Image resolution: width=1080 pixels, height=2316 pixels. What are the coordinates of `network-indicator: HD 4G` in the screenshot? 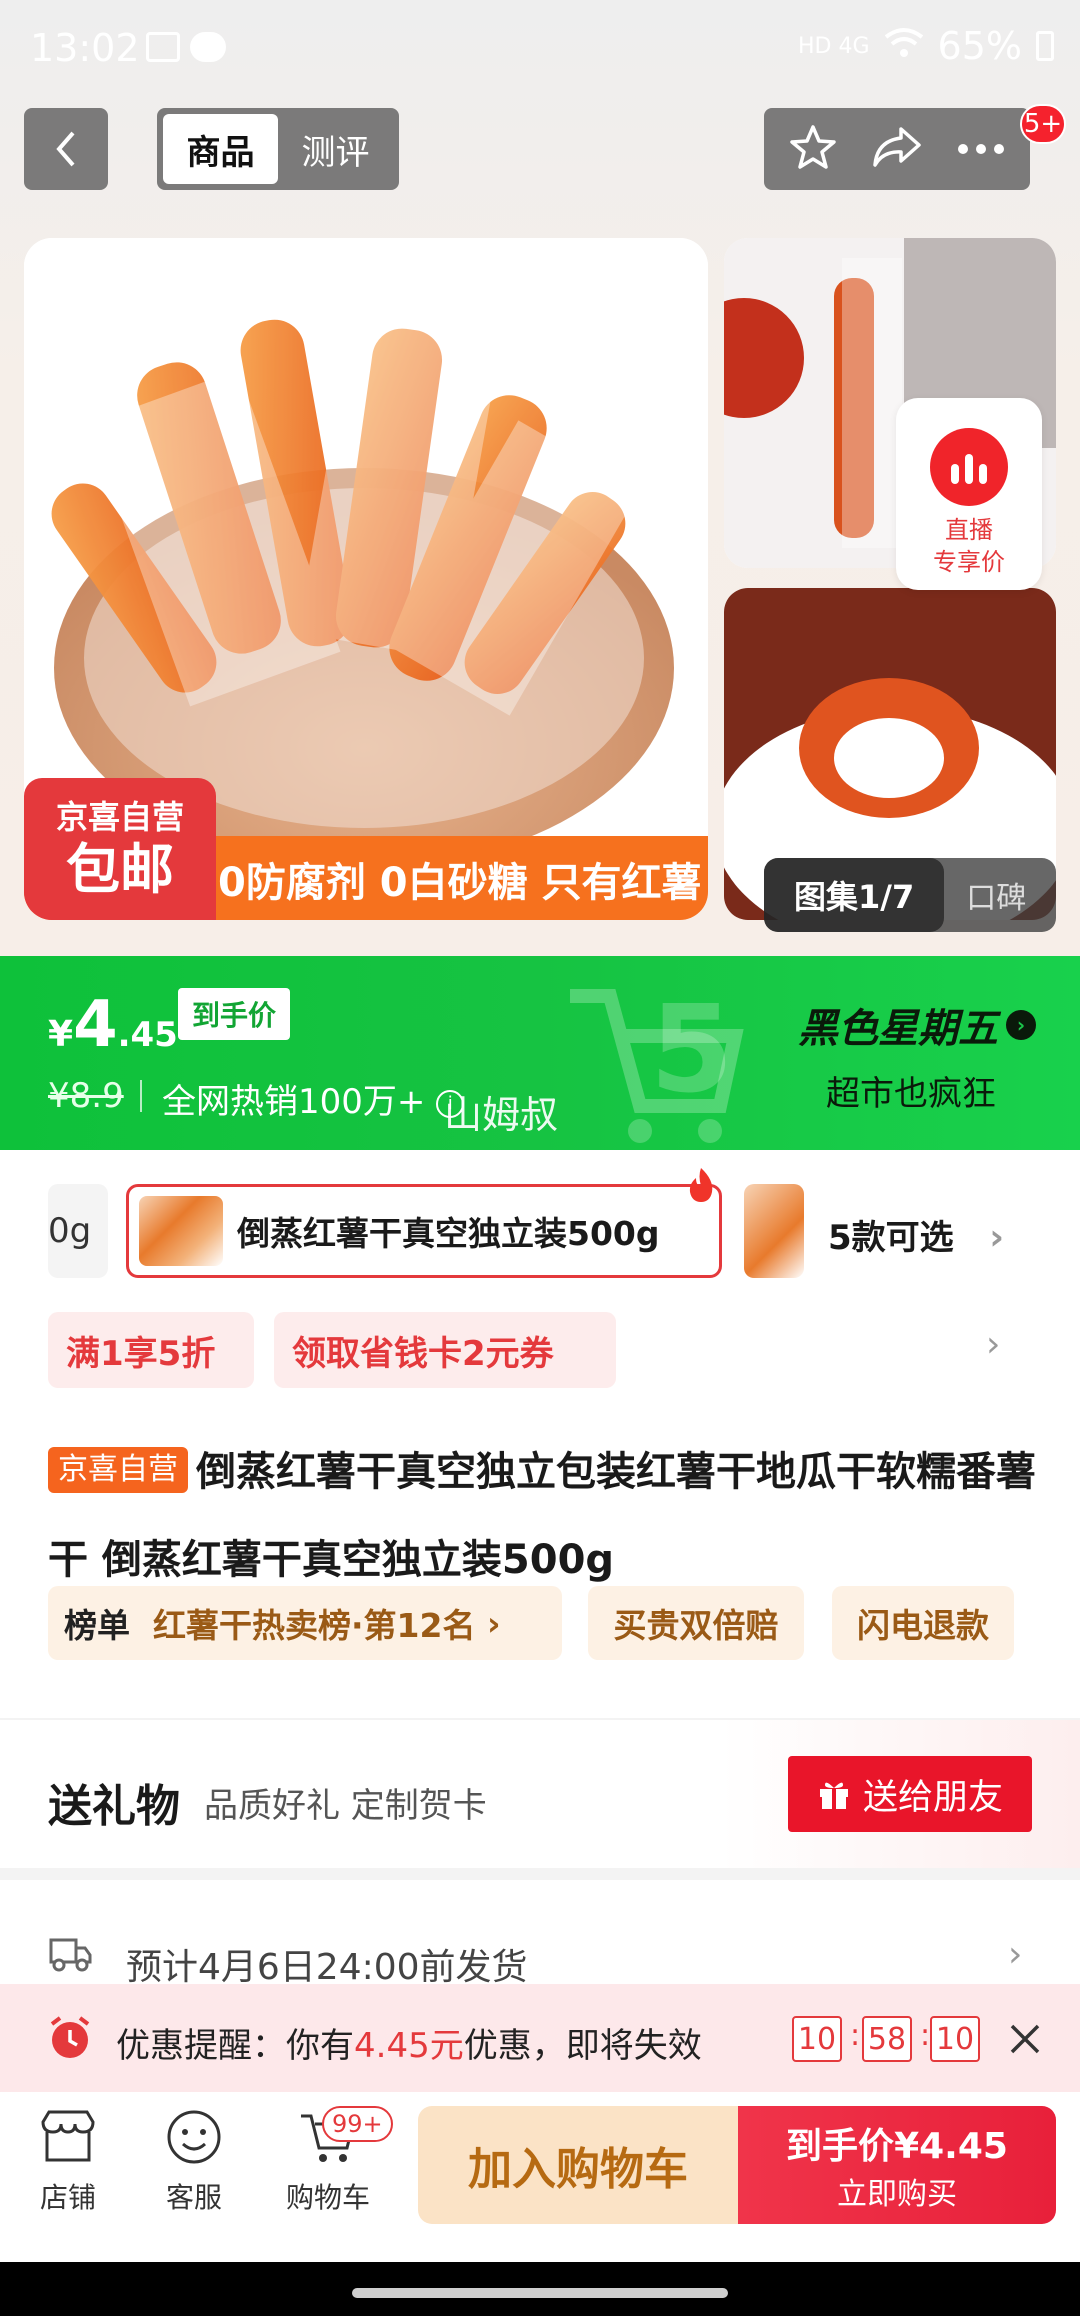 It's located at (834, 46).